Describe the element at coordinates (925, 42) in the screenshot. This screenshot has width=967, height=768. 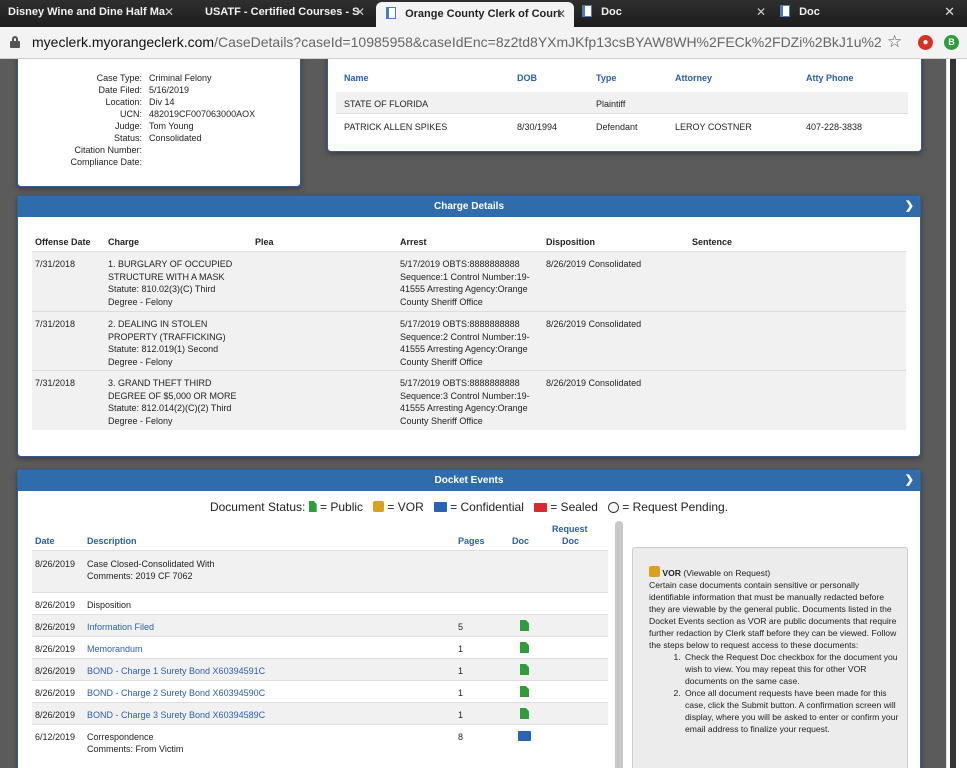
I see `extension-icon: ●` at that location.